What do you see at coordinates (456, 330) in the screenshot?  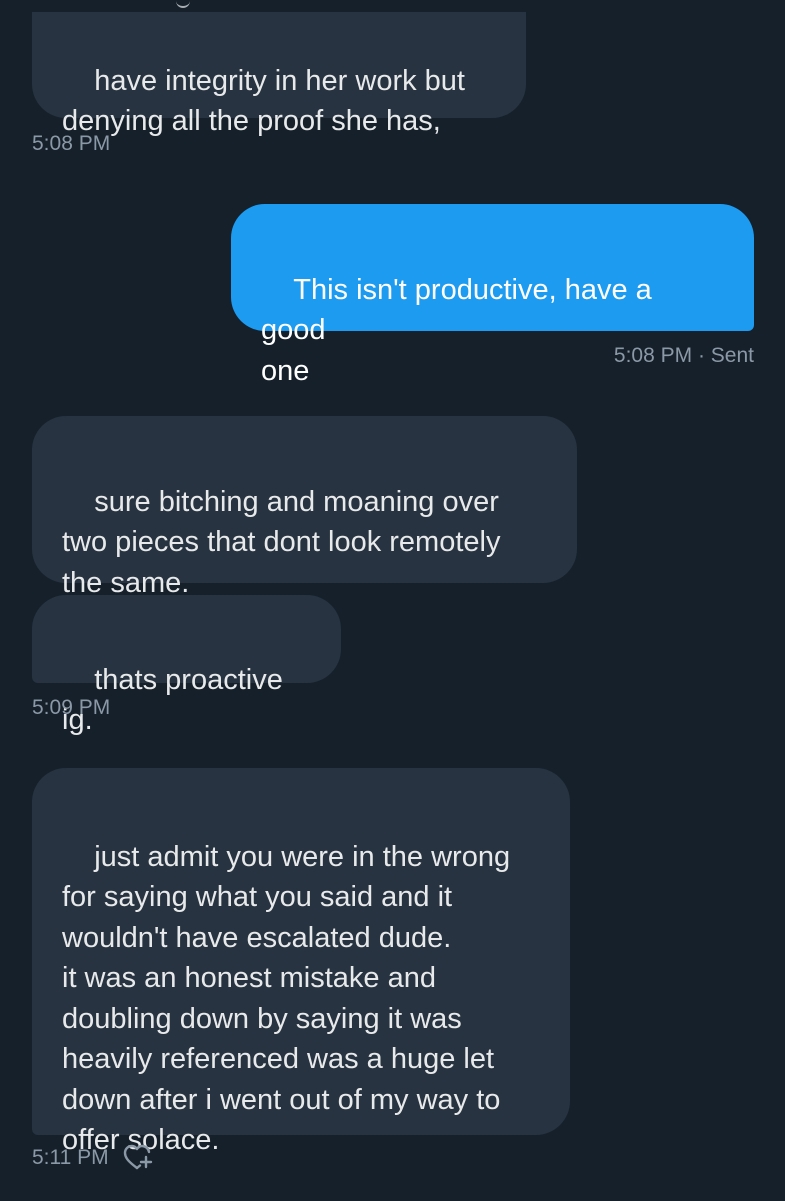 I see `message-text: This isn't productive, have a good one` at bounding box center [456, 330].